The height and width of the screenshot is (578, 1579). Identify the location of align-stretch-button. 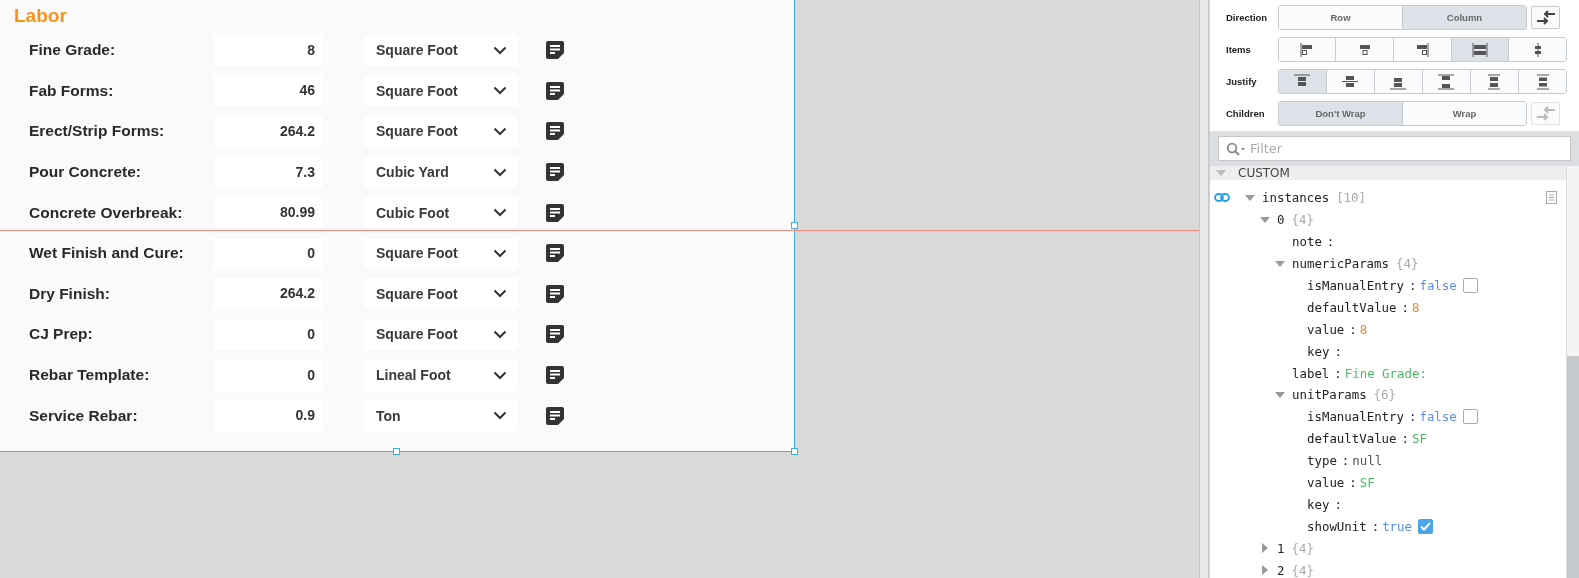
(1479, 49).